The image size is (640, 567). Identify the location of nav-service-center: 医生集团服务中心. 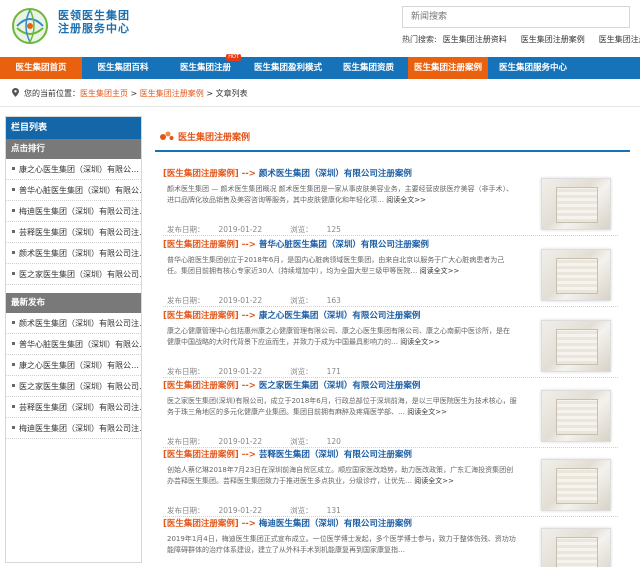
(533, 68).